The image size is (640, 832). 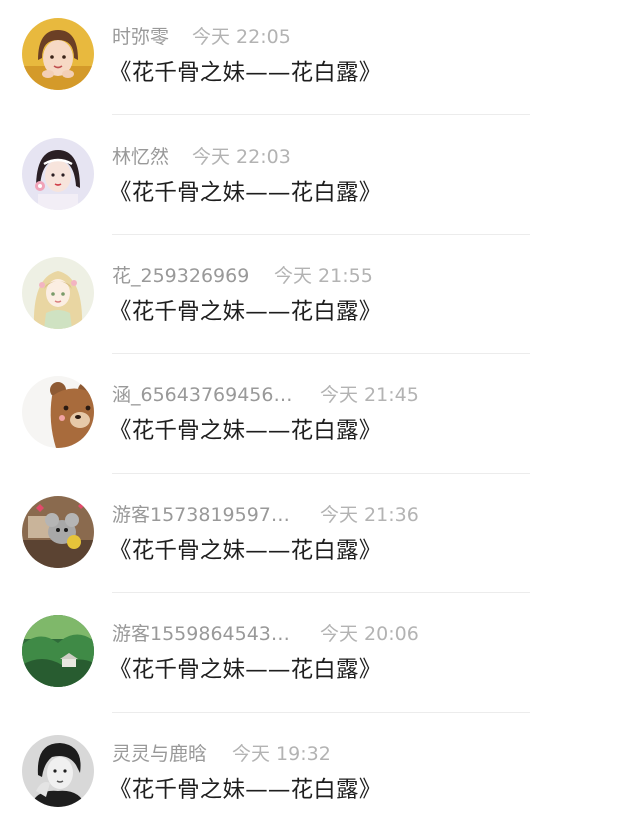 What do you see at coordinates (369, 634) in the screenshot?
I see `timestamp: 今天 20:06` at bounding box center [369, 634].